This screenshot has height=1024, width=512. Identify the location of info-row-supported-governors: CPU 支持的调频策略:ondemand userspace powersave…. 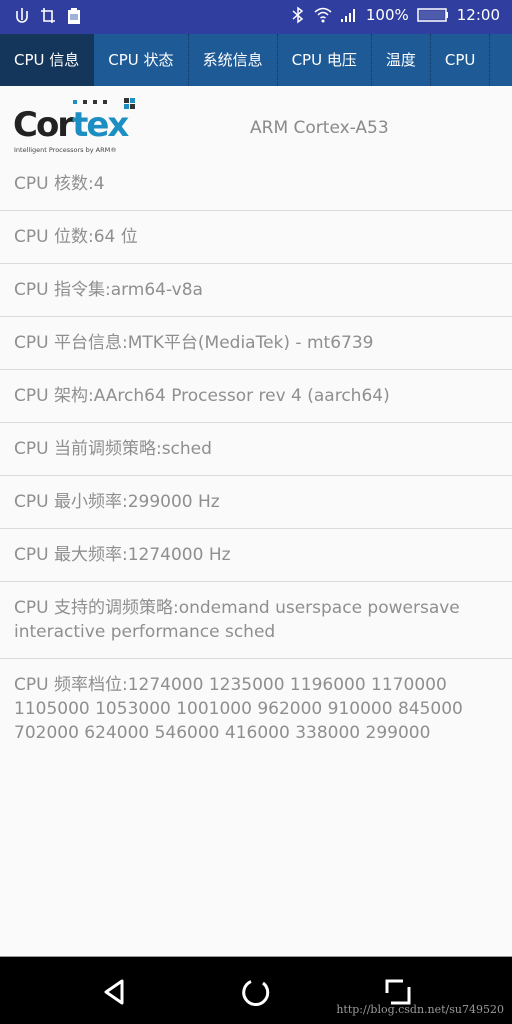
(256, 619).